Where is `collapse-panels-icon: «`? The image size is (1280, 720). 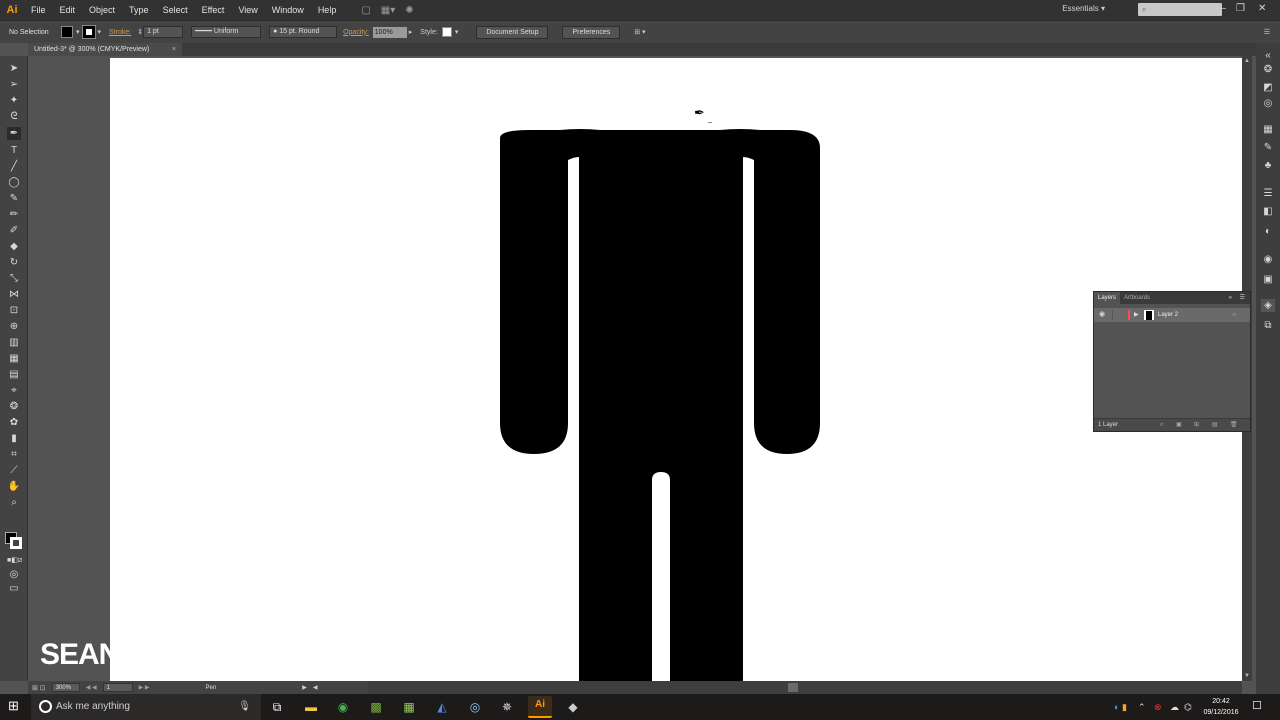
collapse-panels-icon: « is located at coordinates (1268, 55).